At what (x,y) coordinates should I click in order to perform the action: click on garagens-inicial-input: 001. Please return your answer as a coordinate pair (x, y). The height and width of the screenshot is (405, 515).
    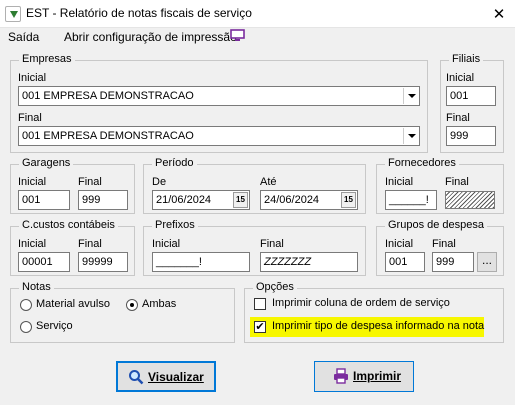
    Looking at the image, I should click on (44, 200).